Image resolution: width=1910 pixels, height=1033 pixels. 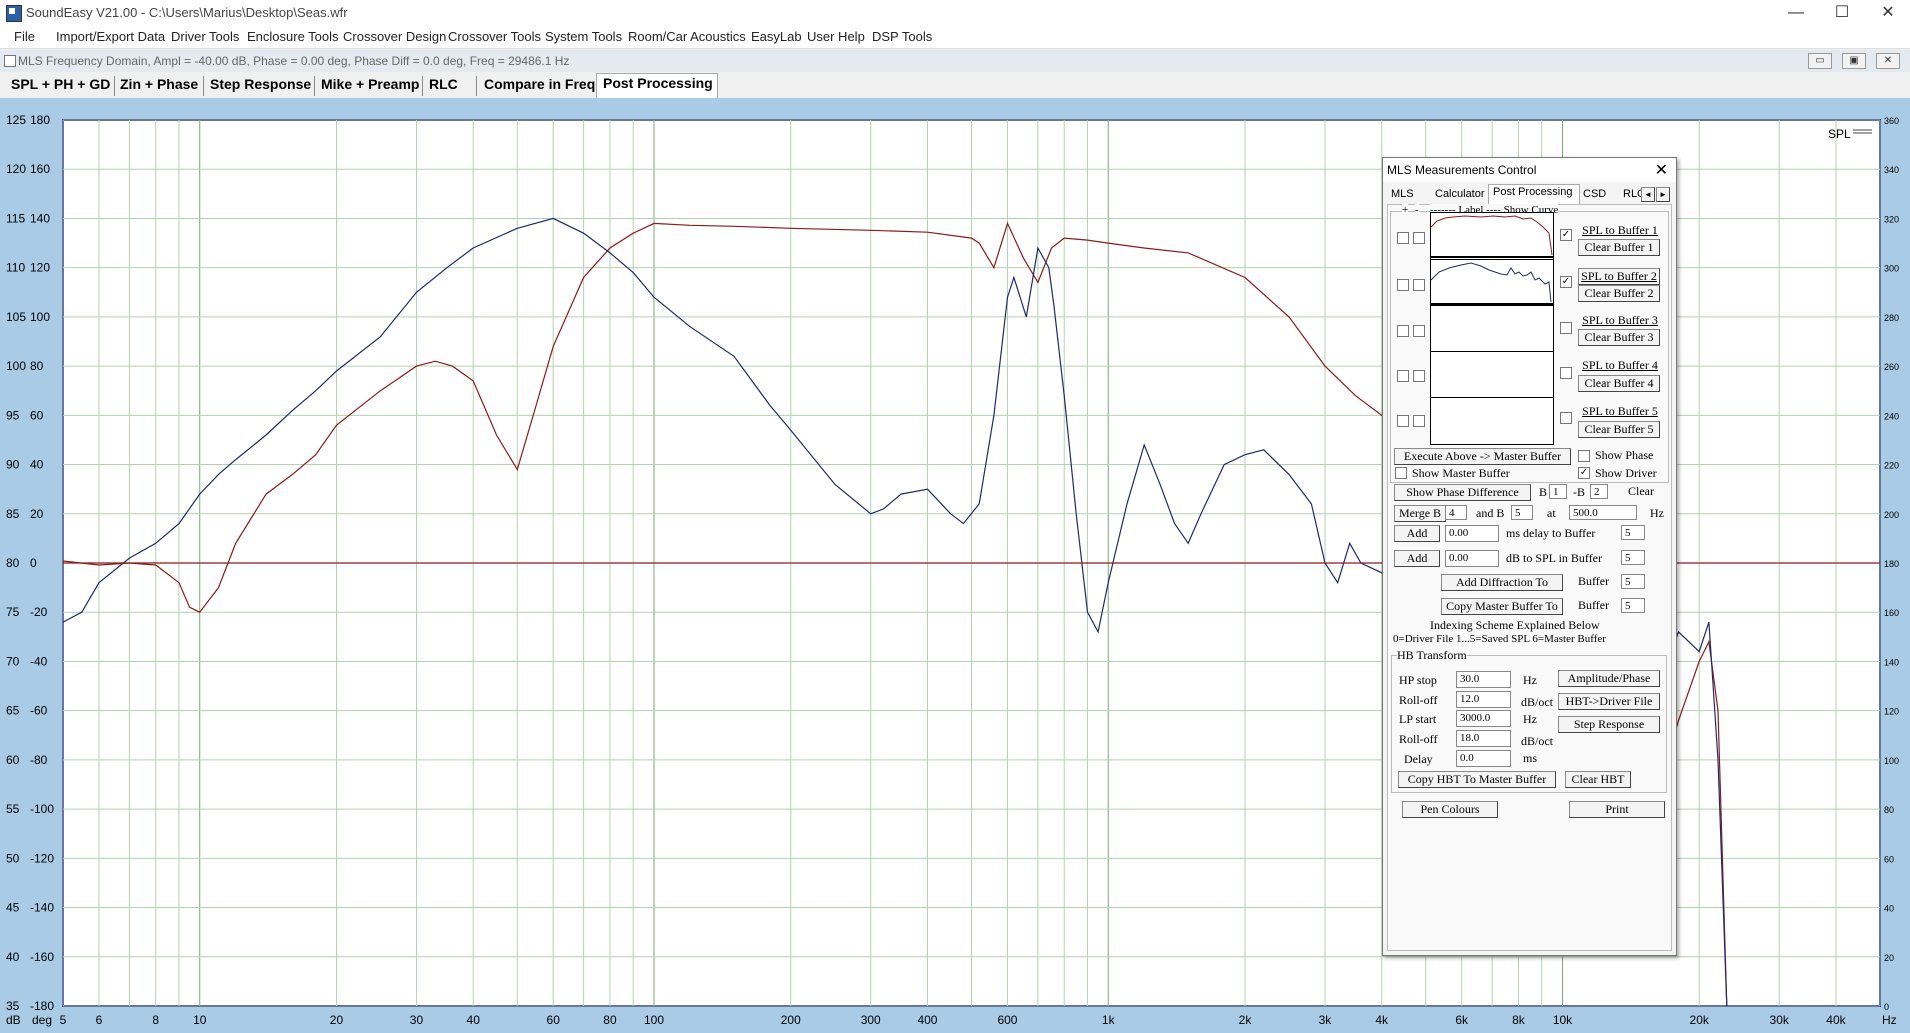 What do you see at coordinates (1483, 718) in the screenshot?
I see `lp-start-input: 3000.0` at bounding box center [1483, 718].